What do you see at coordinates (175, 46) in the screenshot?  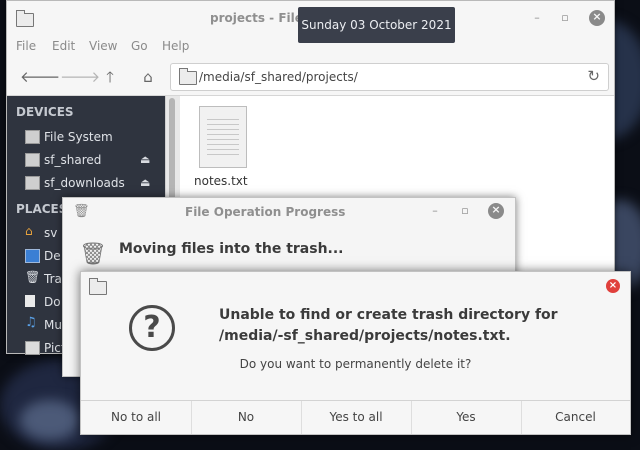 I see `menu-help: Help` at bounding box center [175, 46].